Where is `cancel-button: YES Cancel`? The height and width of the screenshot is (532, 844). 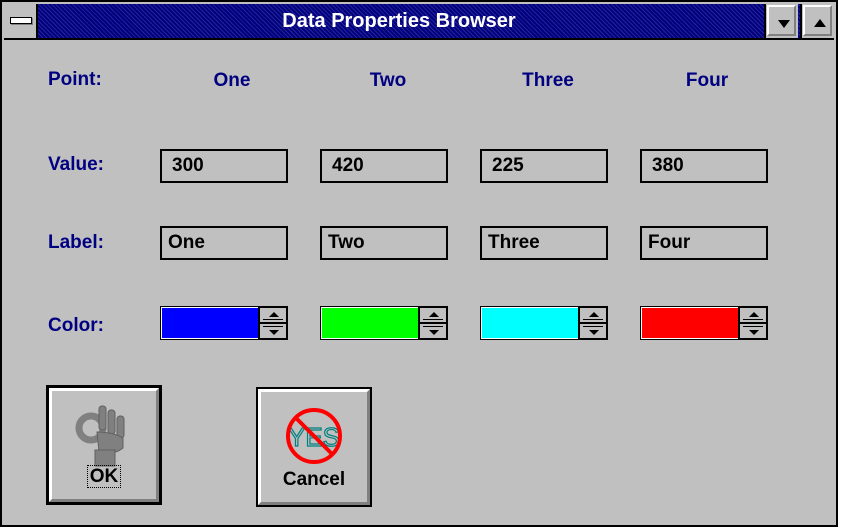 cancel-button: YES Cancel is located at coordinates (314, 447).